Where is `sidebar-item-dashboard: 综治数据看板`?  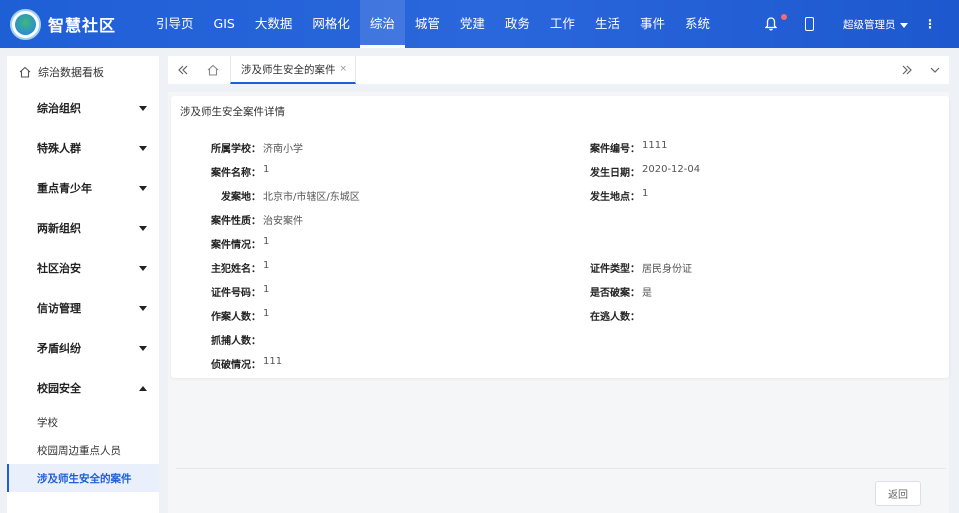 sidebar-item-dashboard: 综治数据看板 is located at coordinates (83, 72).